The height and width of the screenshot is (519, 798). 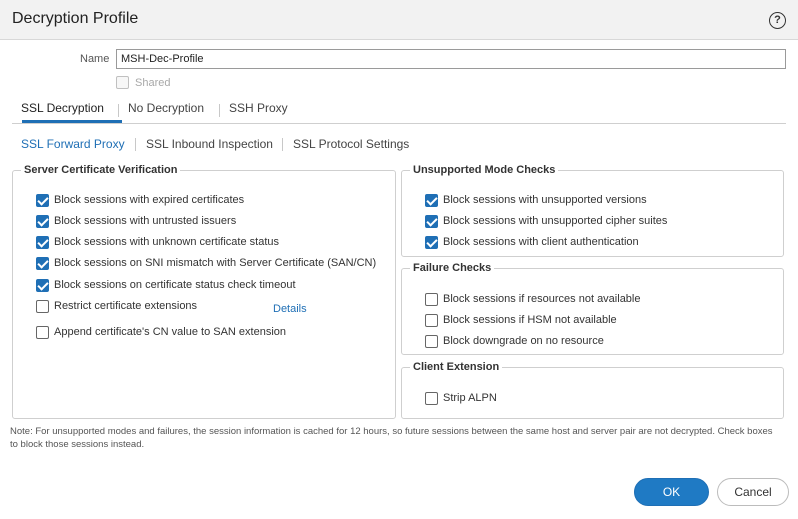 I want to click on option-label: Restrict certificate extensions, so click(x=126, y=306).